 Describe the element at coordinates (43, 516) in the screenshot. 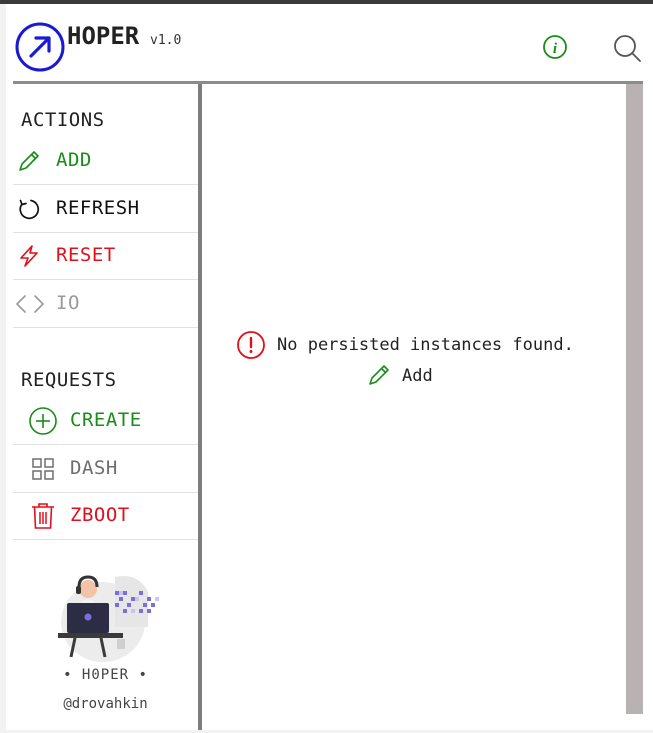

I see `trash-icon` at that location.